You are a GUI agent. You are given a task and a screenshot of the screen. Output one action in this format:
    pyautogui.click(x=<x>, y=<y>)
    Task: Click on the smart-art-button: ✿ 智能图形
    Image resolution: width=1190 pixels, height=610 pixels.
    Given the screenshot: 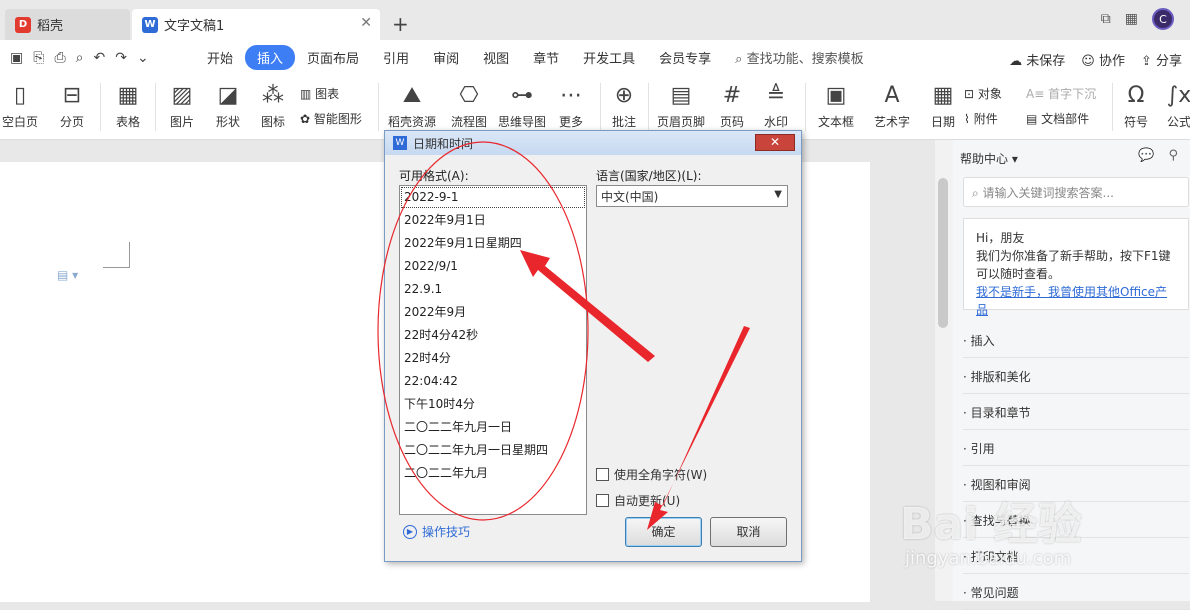 What is the action you would take?
    pyautogui.click(x=331, y=118)
    